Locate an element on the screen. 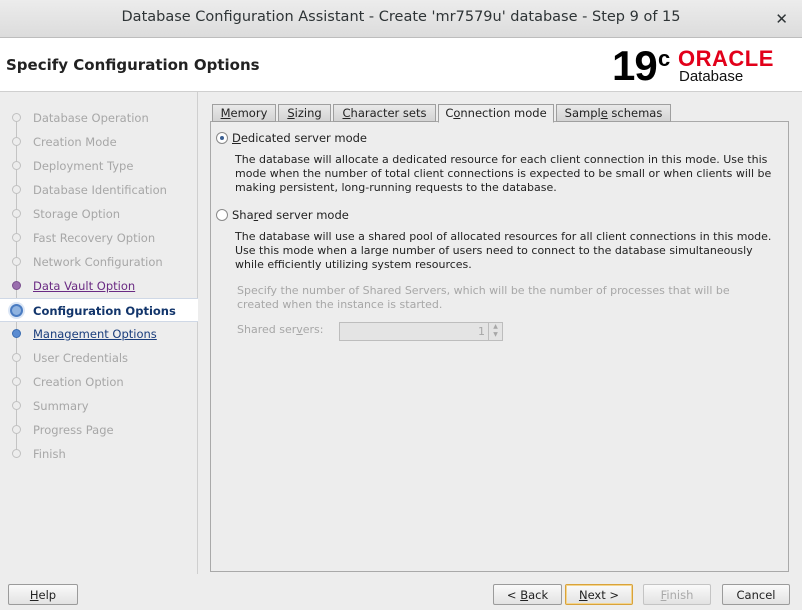 The height and width of the screenshot is (610, 802). sidebar-item-label: Storage Option is located at coordinates (77, 214).